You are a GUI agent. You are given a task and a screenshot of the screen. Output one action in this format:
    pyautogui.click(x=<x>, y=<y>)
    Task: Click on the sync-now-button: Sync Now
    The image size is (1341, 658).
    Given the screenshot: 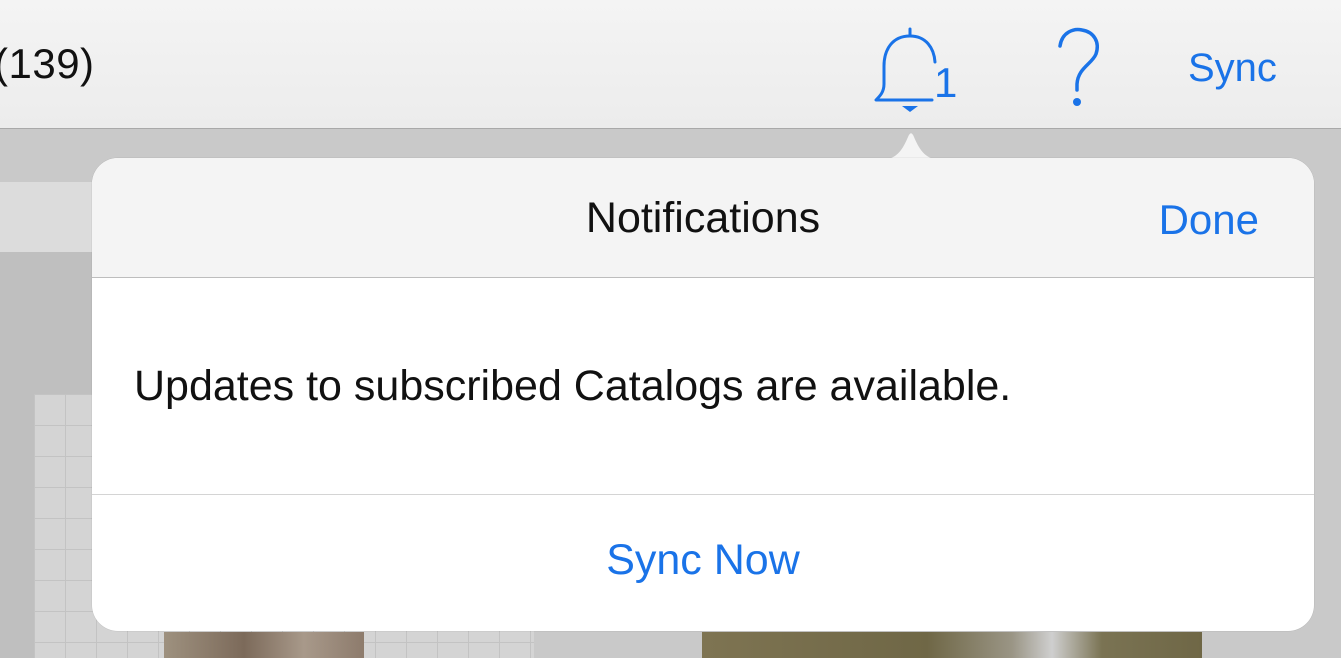 What is the action you would take?
    pyautogui.click(x=703, y=560)
    